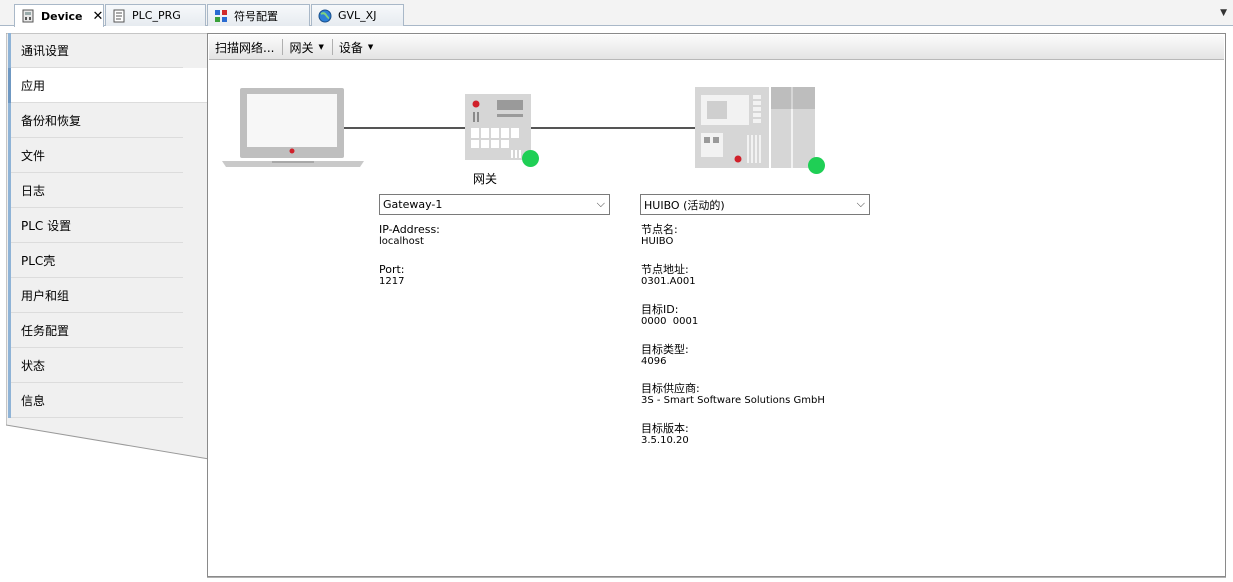 The width and height of the screenshot is (1233, 582). Describe the element at coordinates (614, 128) in the screenshot. I see `connection-line` at that location.